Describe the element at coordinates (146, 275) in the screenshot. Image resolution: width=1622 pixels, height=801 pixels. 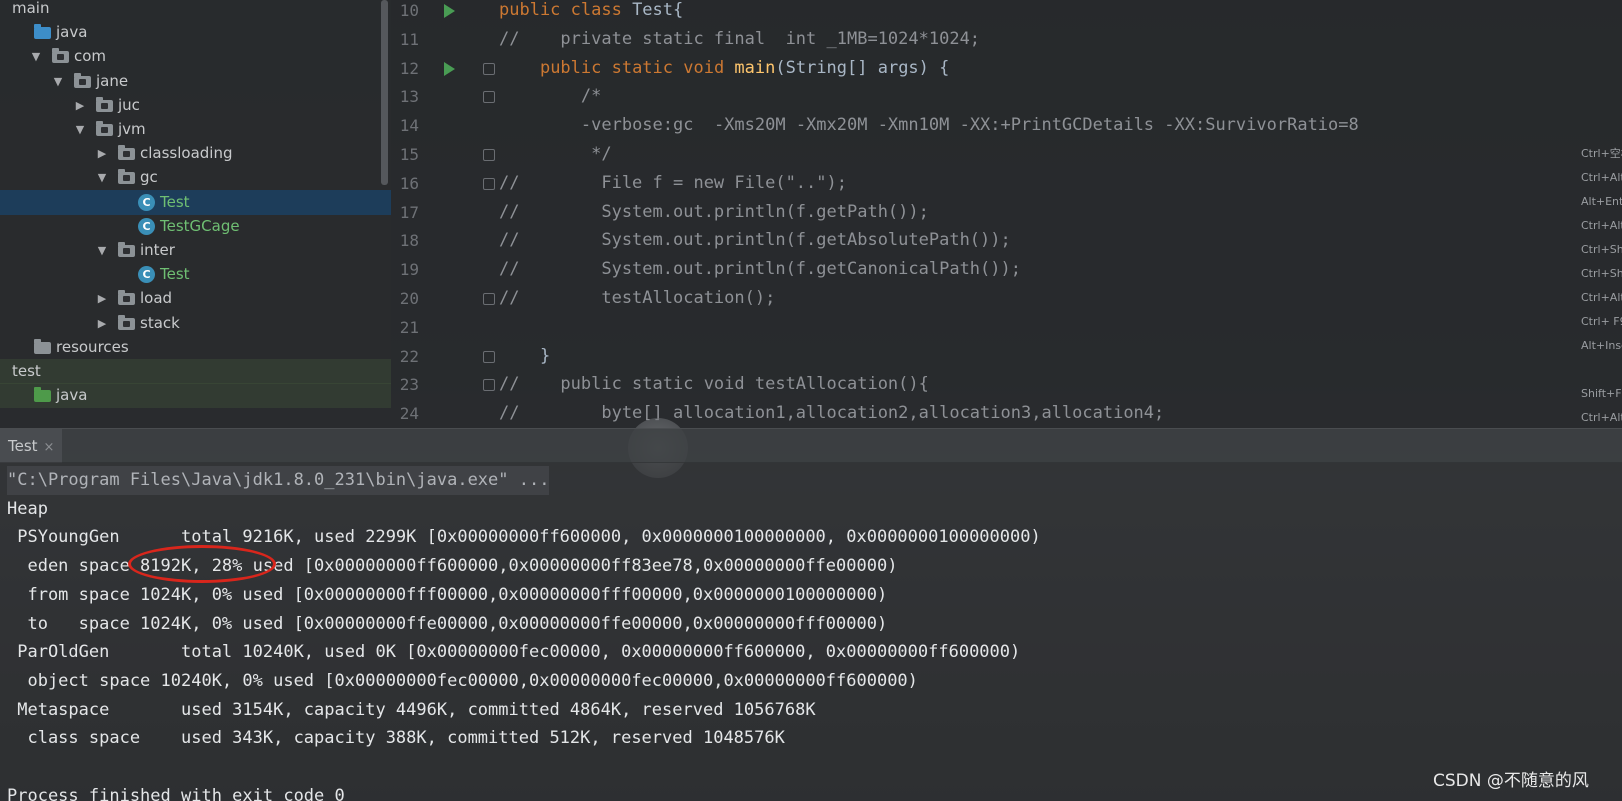
I see `java-class-icon: C` at that location.